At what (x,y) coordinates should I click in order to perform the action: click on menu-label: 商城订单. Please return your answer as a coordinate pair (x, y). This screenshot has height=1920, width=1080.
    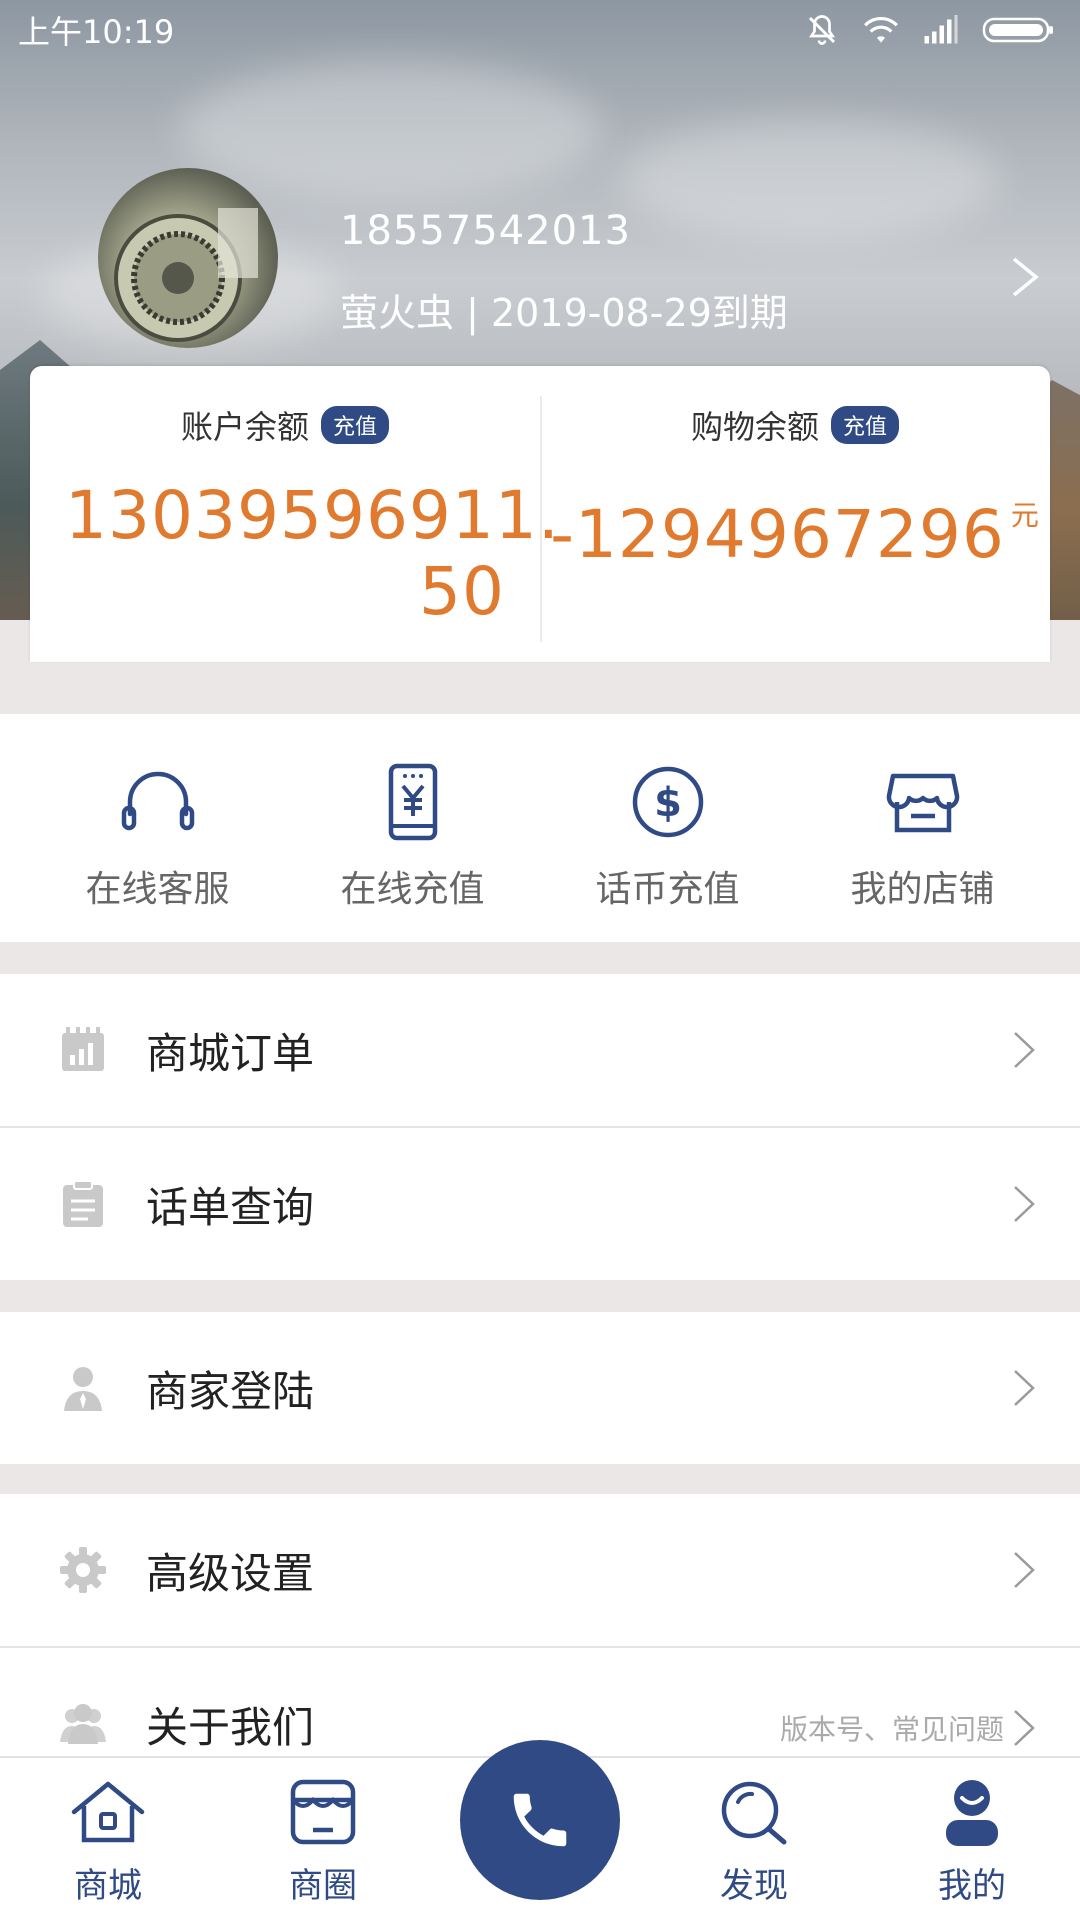
    Looking at the image, I should click on (230, 1053).